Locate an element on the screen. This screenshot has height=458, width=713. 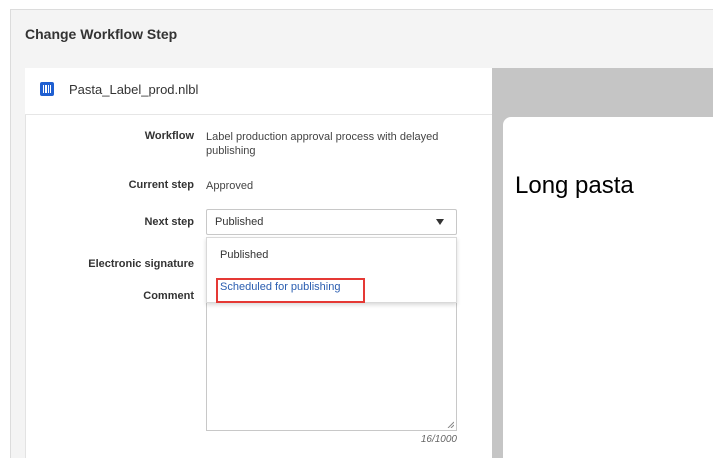
next-step-select: Published is located at coordinates (331, 222).